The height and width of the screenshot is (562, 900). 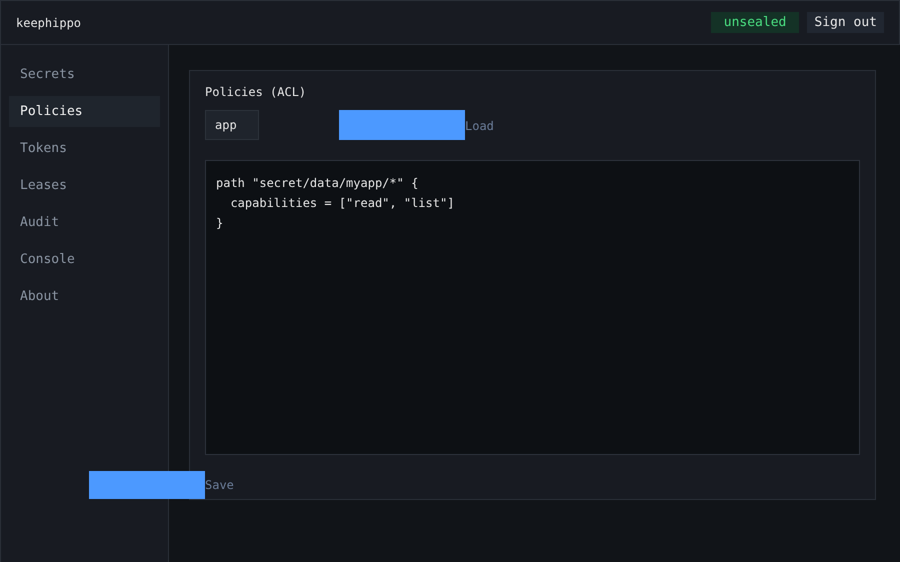 I want to click on sidebar-item: Tokens, so click(x=84, y=148).